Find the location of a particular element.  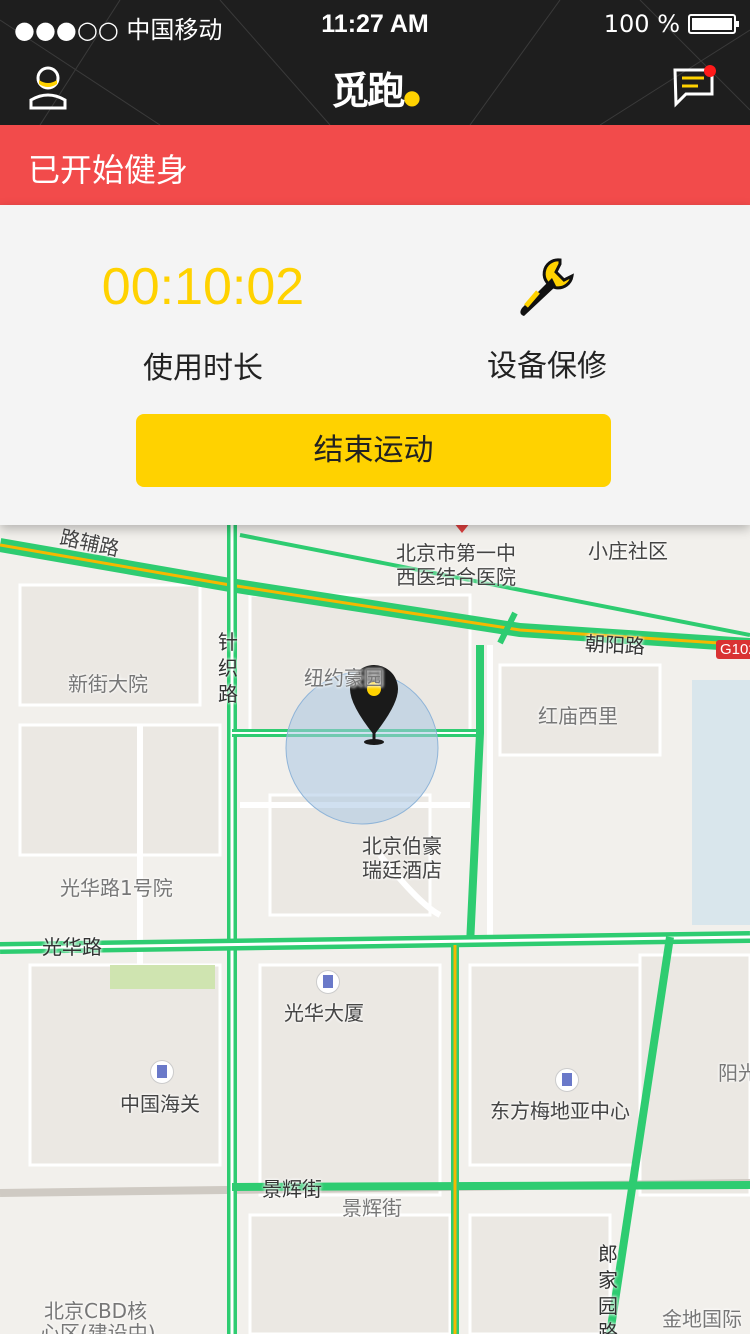

map-label-hospital-2: 西医结合医院 is located at coordinates (456, 577).